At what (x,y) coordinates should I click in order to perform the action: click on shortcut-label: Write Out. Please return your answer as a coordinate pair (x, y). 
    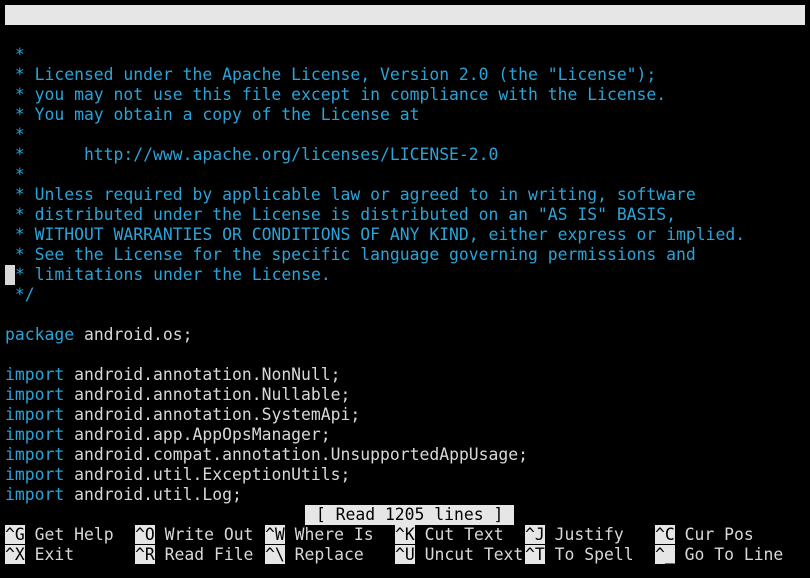
    Looking at the image, I should click on (204, 534).